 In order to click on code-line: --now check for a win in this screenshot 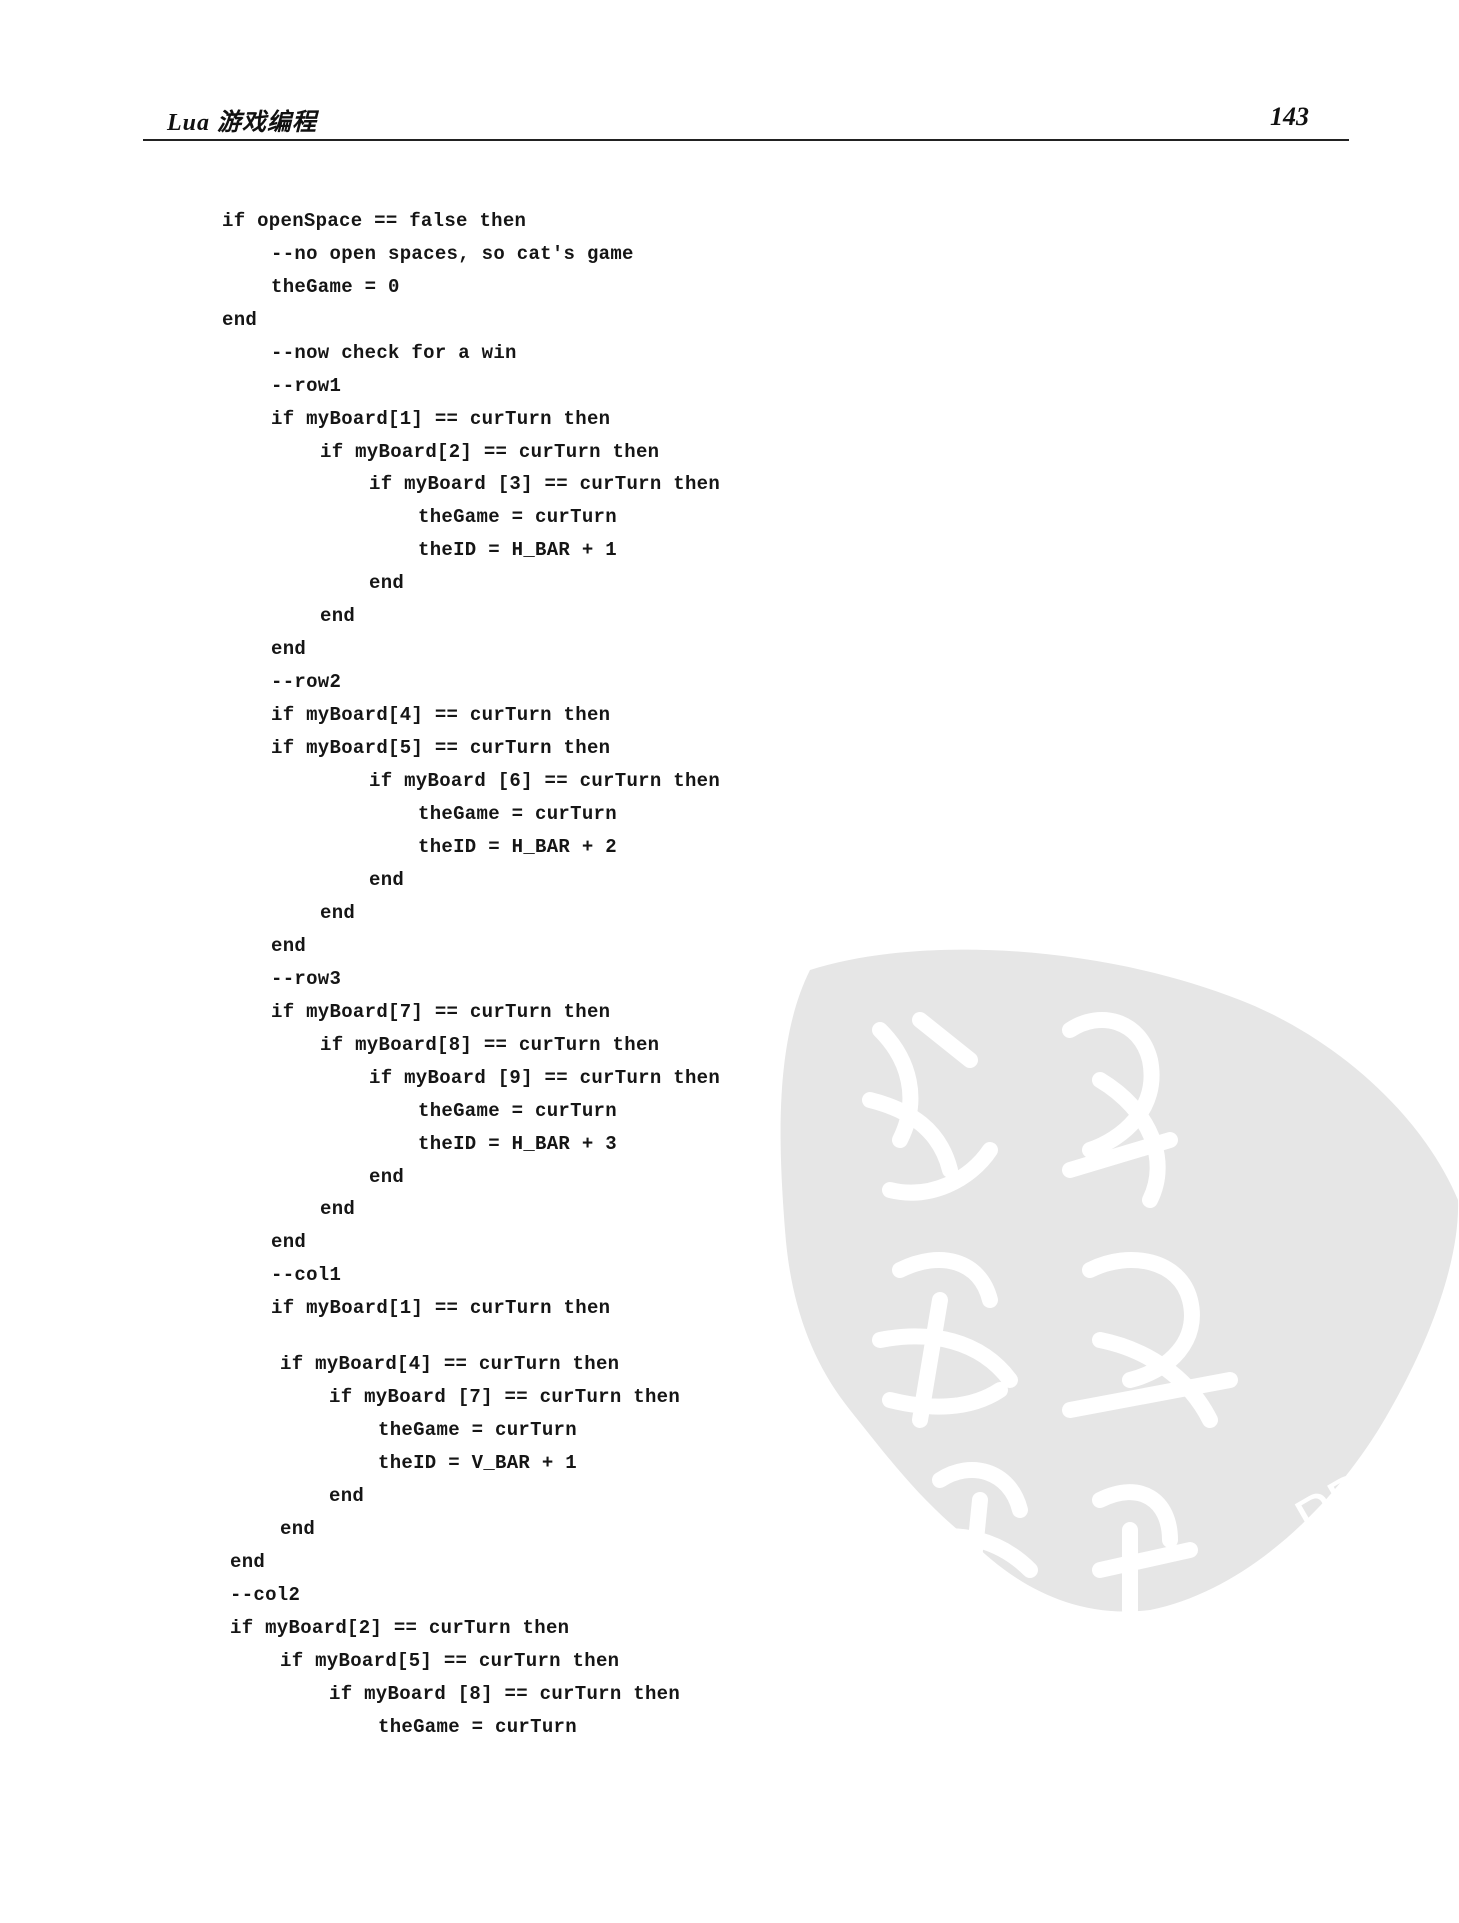, I will do `click(394, 353)`.